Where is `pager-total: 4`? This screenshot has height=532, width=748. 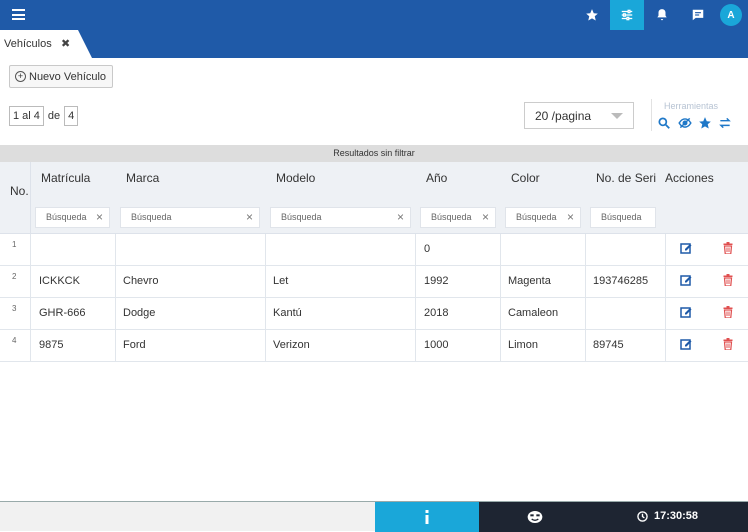
pager-total: 4 is located at coordinates (71, 116).